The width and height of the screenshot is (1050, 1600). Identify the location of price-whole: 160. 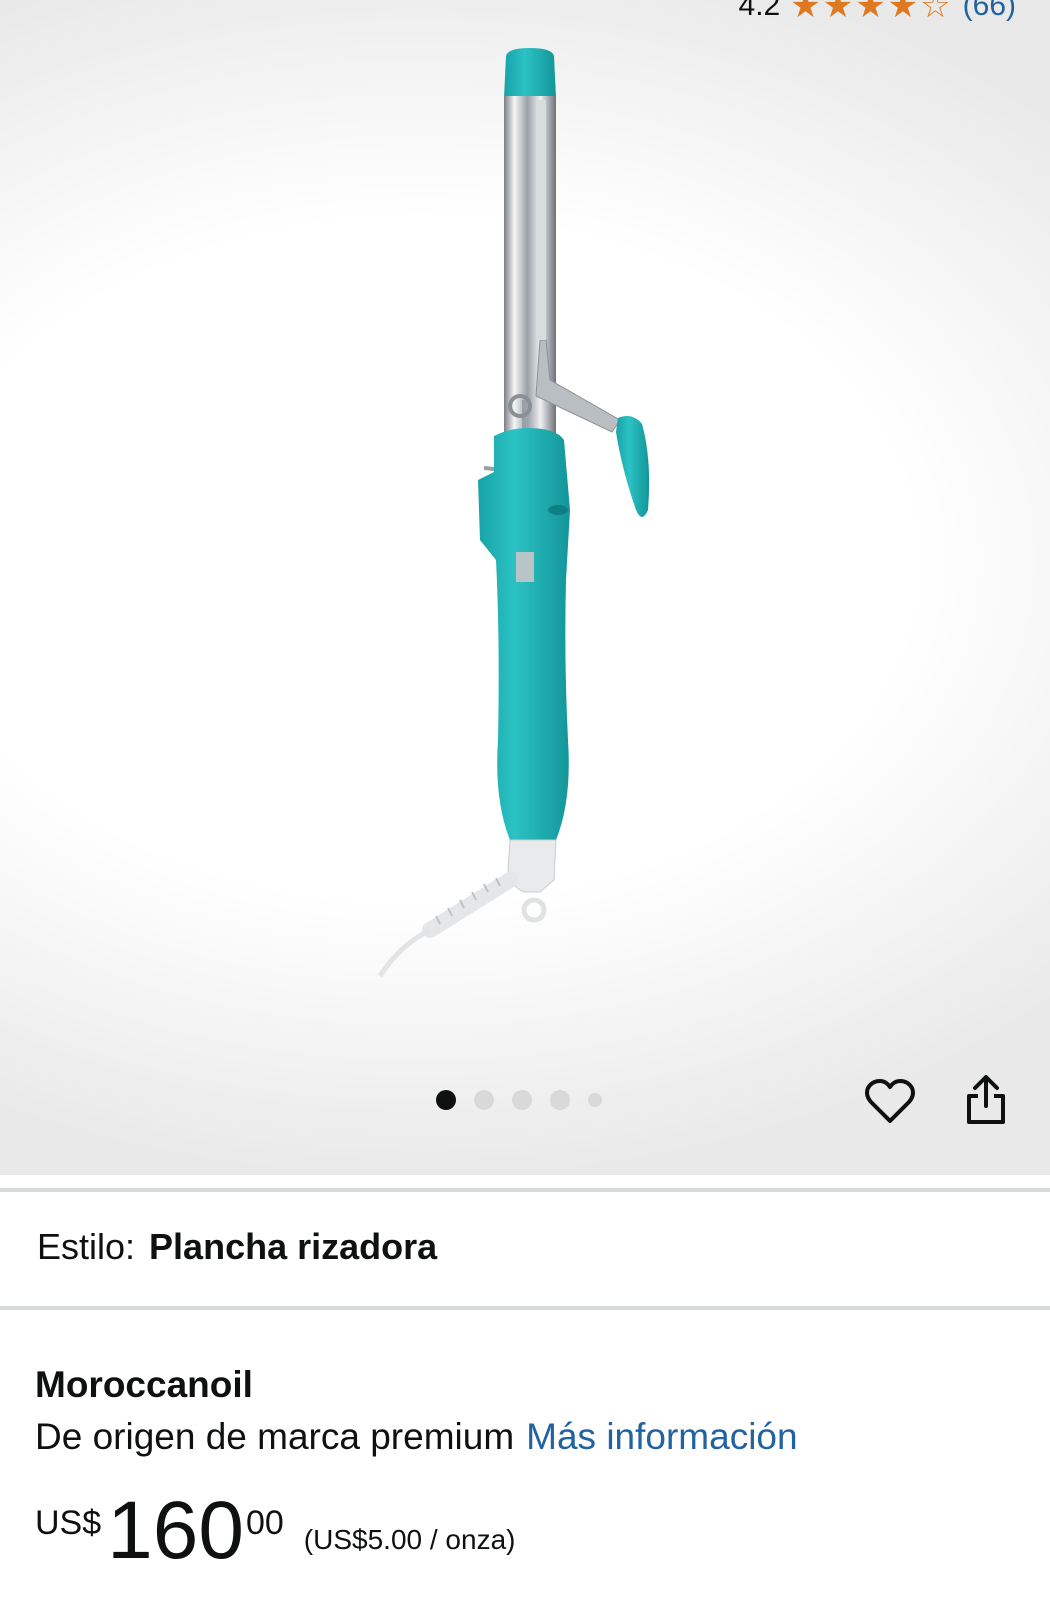
(175, 1530).